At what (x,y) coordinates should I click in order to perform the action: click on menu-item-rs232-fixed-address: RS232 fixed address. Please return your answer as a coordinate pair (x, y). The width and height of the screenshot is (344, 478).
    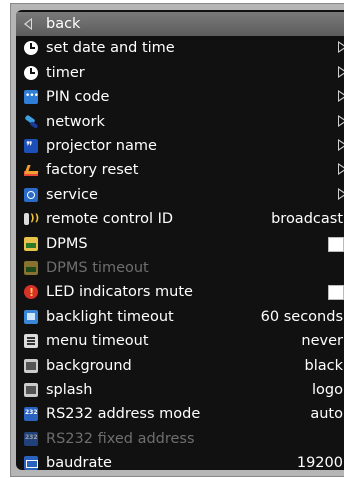
    Looking at the image, I should click on (180, 438).